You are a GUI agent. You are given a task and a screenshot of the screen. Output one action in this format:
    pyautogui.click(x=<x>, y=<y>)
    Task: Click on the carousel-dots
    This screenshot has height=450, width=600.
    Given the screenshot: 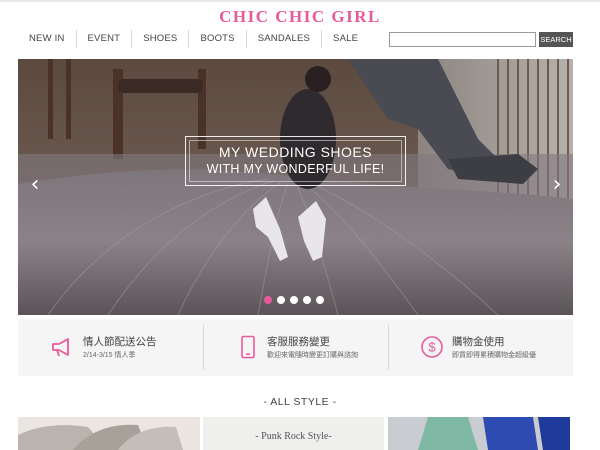 What is the action you would take?
    pyautogui.click(x=296, y=300)
    